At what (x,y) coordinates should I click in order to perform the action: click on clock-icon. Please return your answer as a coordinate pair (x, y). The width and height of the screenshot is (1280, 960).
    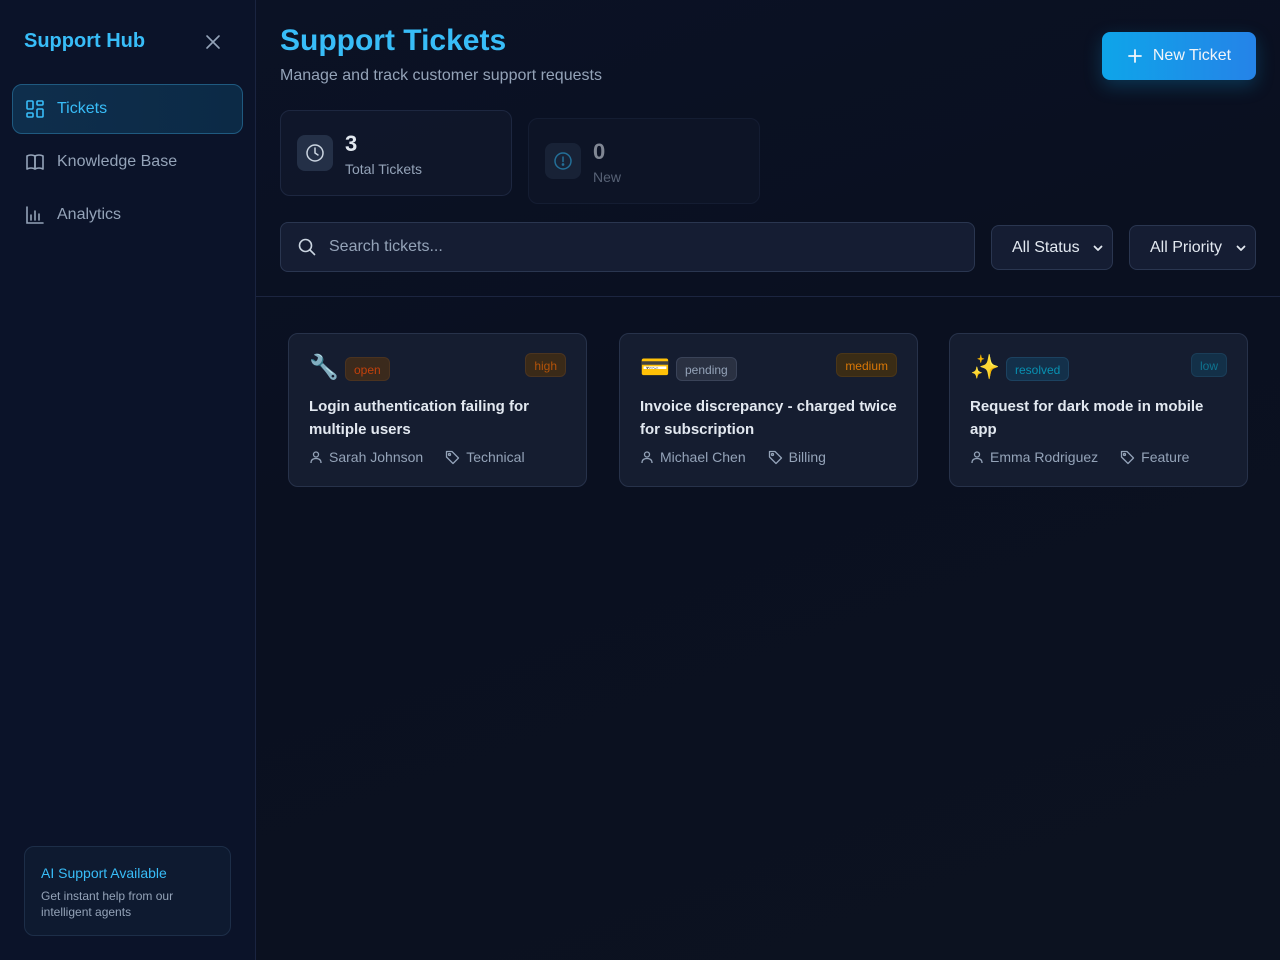
    Looking at the image, I should click on (315, 153).